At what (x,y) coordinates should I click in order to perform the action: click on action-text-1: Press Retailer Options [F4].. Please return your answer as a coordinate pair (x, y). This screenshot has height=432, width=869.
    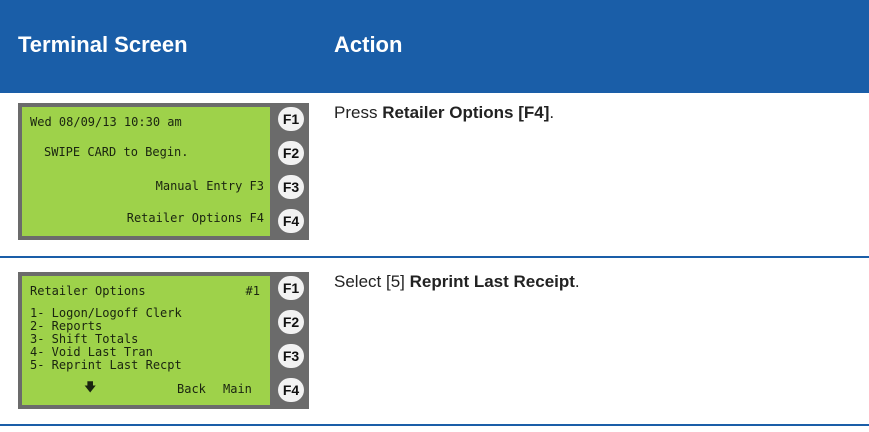
    Looking at the image, I should click on (444, 113).